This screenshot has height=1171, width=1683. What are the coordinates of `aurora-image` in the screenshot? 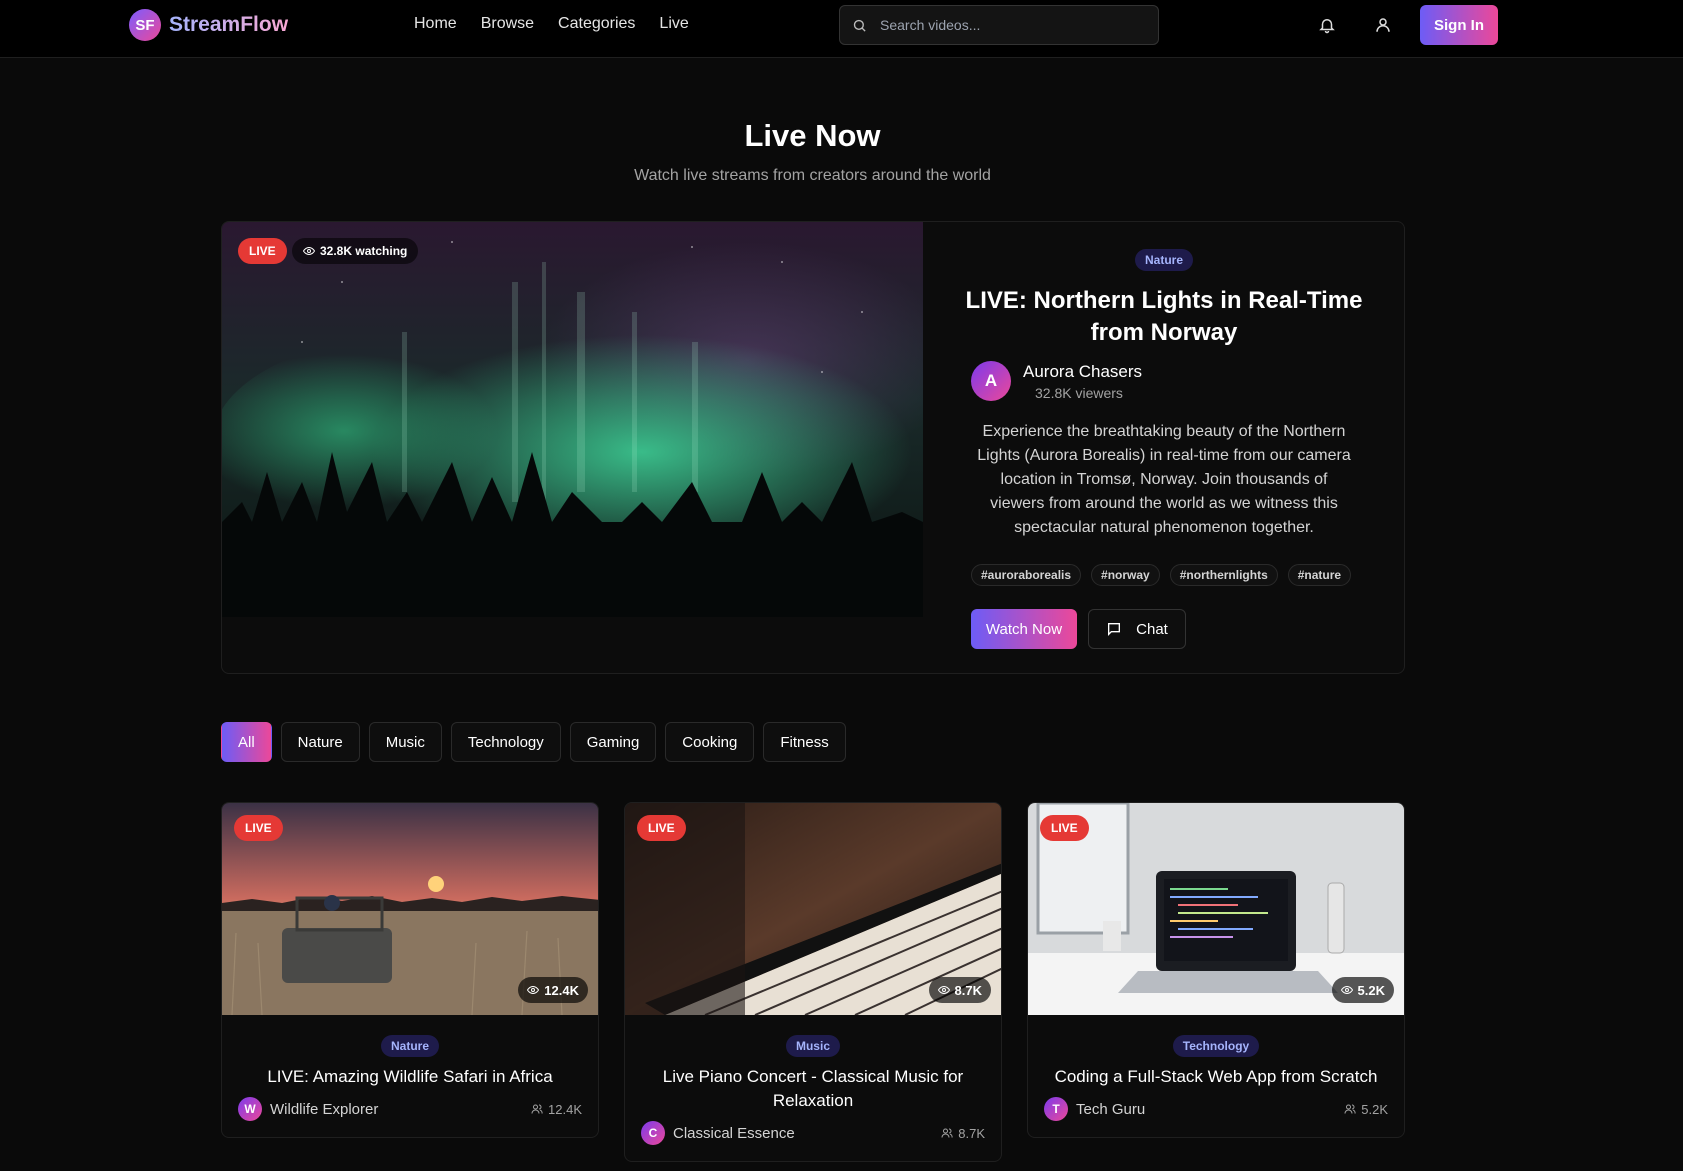 It's located at (572, 419).